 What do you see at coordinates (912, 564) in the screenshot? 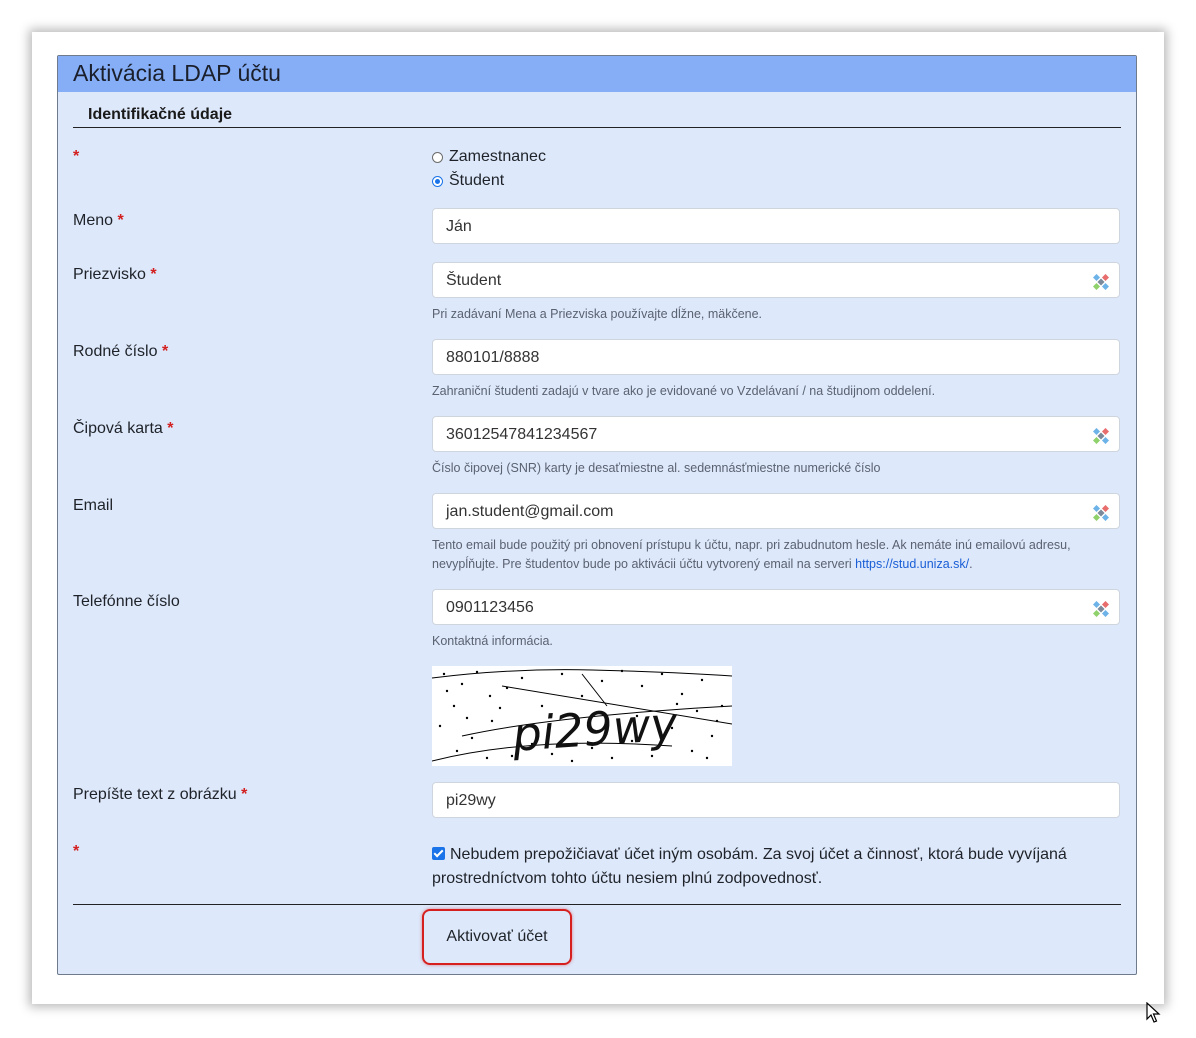
I see `stud-uniza-link: https://stud.uniza.sk/` at bounding box center [912, 564].